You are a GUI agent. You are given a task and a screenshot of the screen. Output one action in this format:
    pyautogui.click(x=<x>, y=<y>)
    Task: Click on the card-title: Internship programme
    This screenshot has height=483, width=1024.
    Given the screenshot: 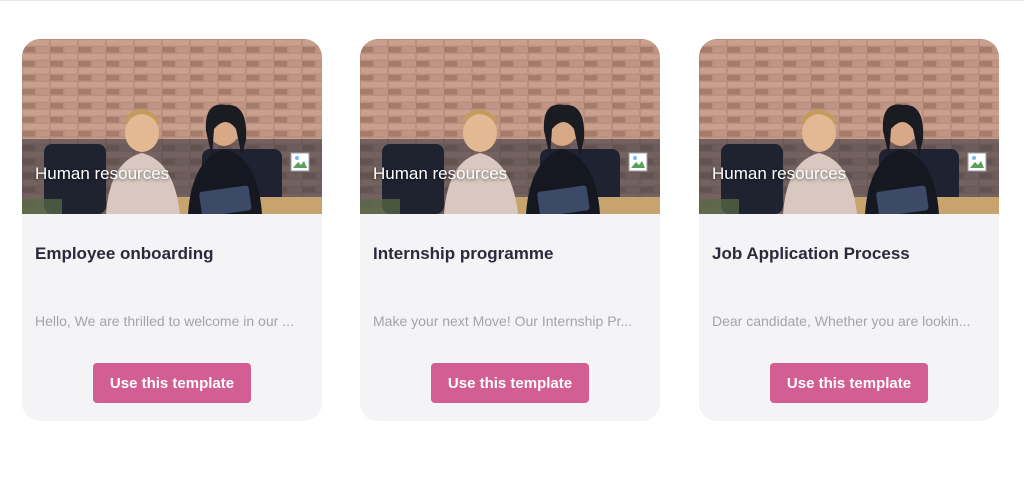 What is the action you would take?
    pyautogui.click(x=463, y=253)
    